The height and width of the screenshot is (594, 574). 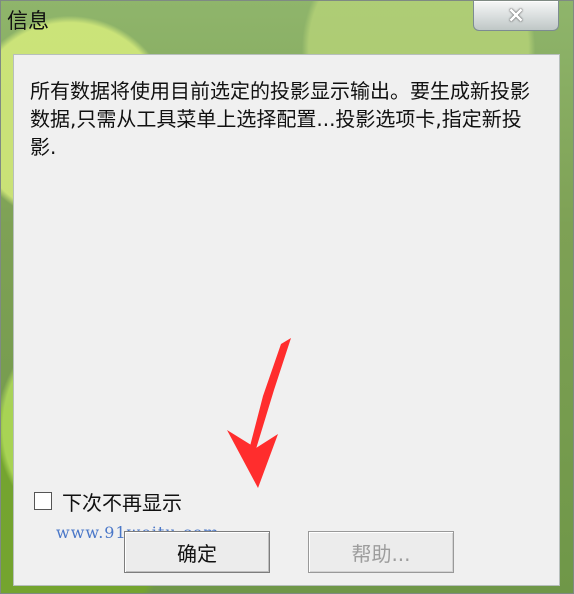 I want to click on window-title: 信息, so click(x=28, y=21).